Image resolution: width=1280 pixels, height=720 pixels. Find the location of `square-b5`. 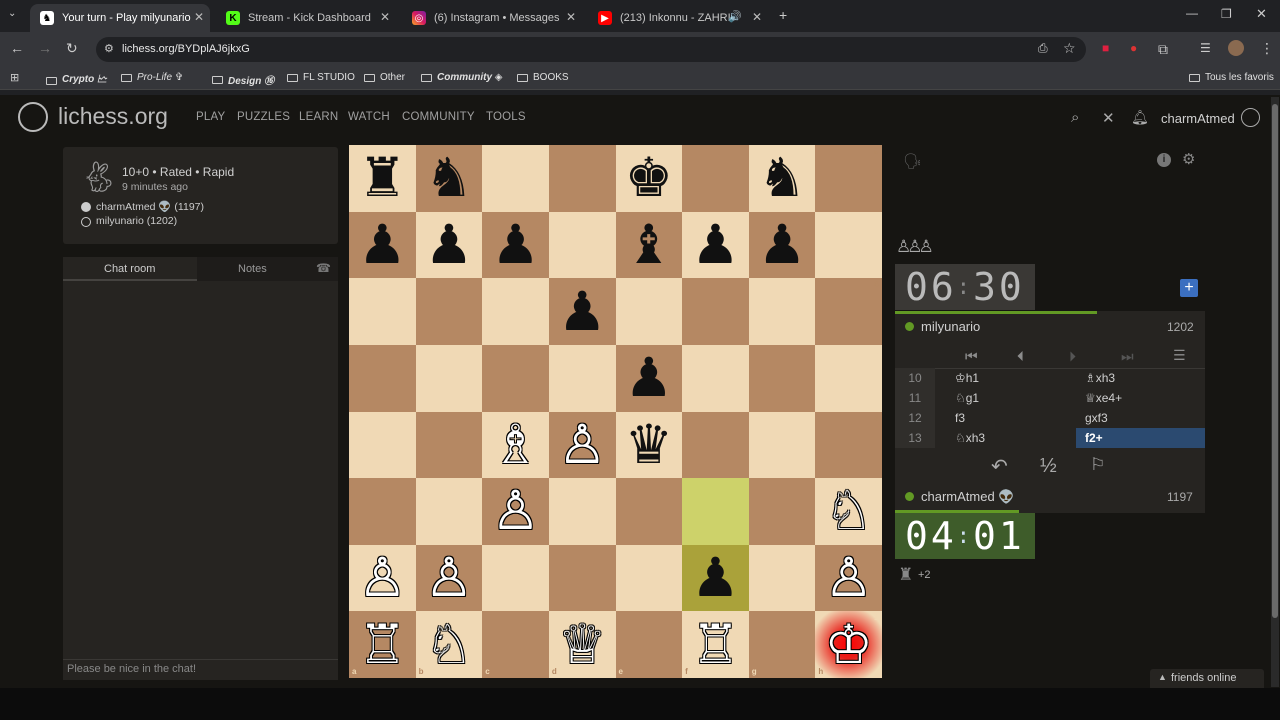

square-b5 is located at coordinates (449, 378).